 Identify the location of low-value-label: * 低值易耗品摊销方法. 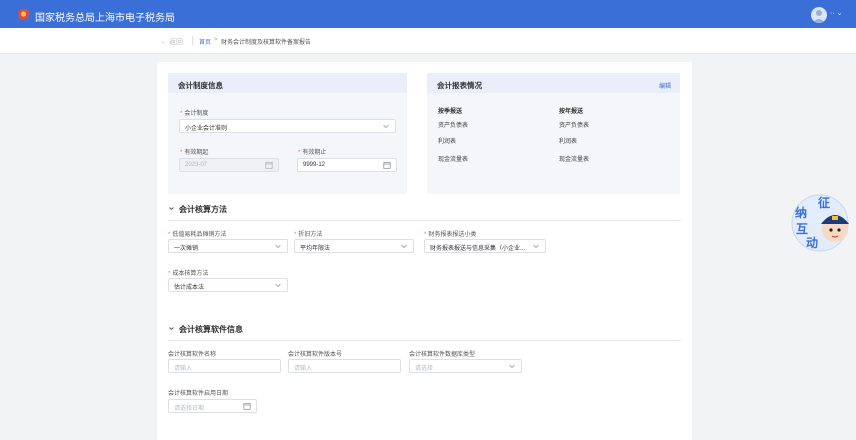
(197, 233).